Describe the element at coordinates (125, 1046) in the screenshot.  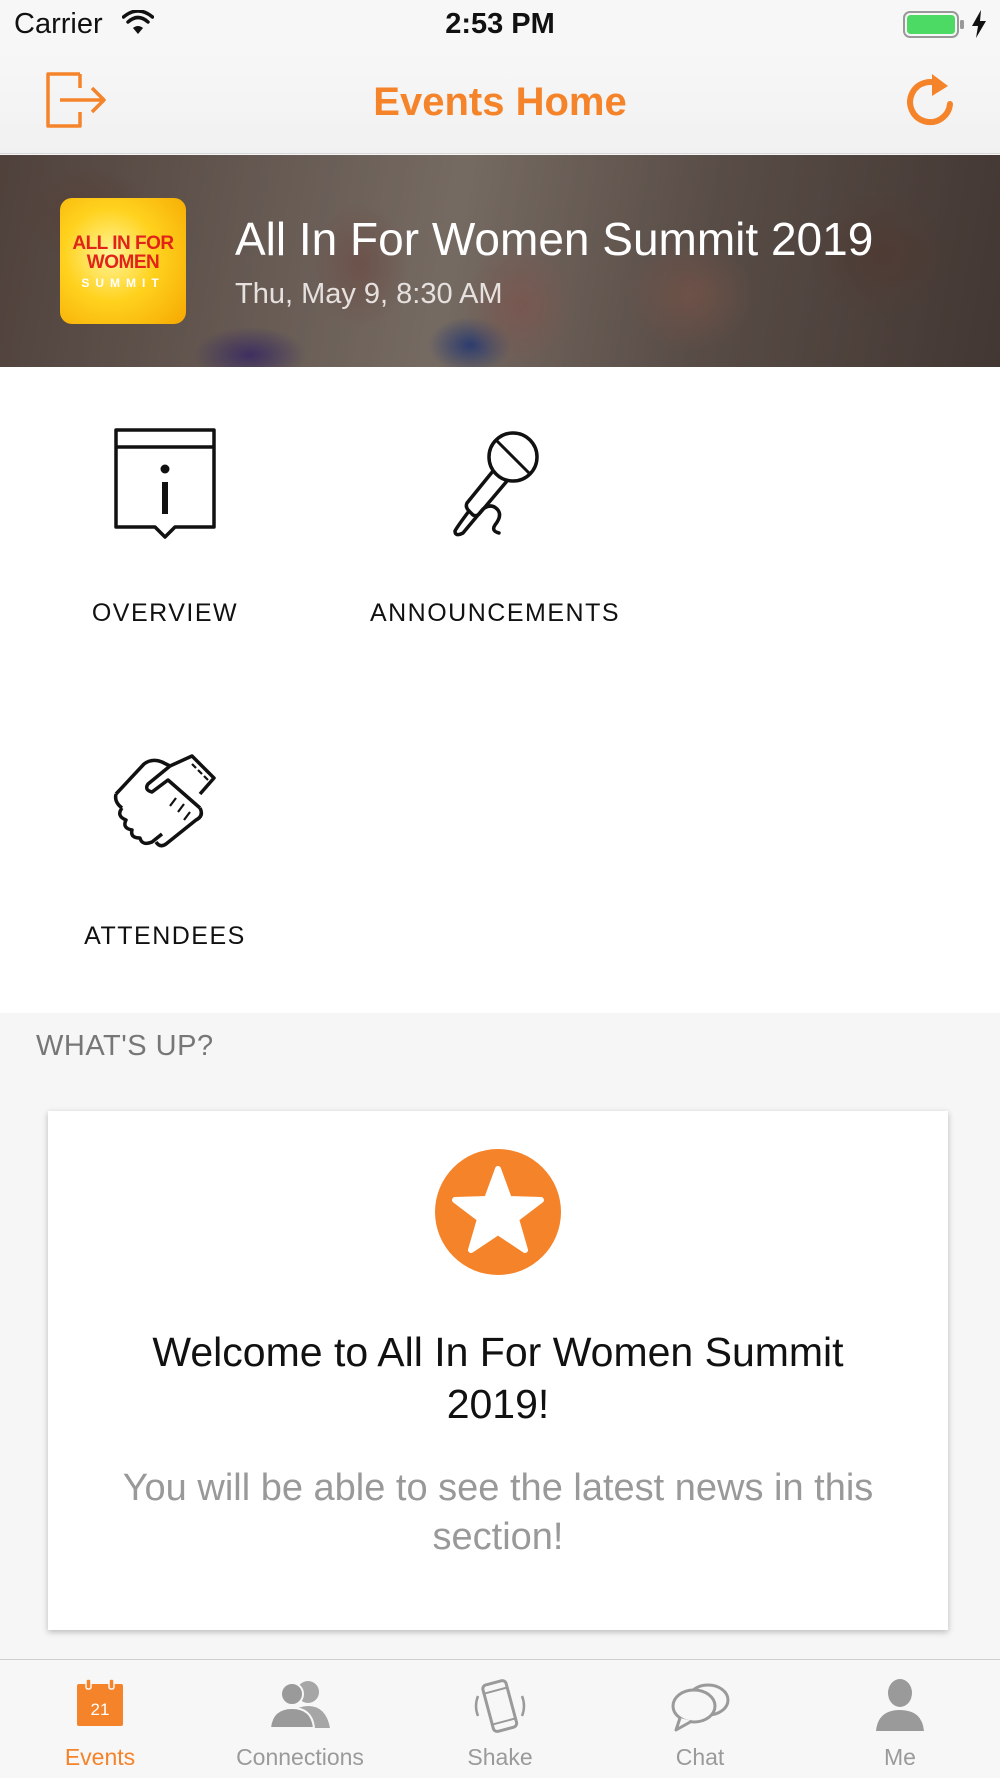
I see `whats-up-heading: WHAT'S UP?` at that location.